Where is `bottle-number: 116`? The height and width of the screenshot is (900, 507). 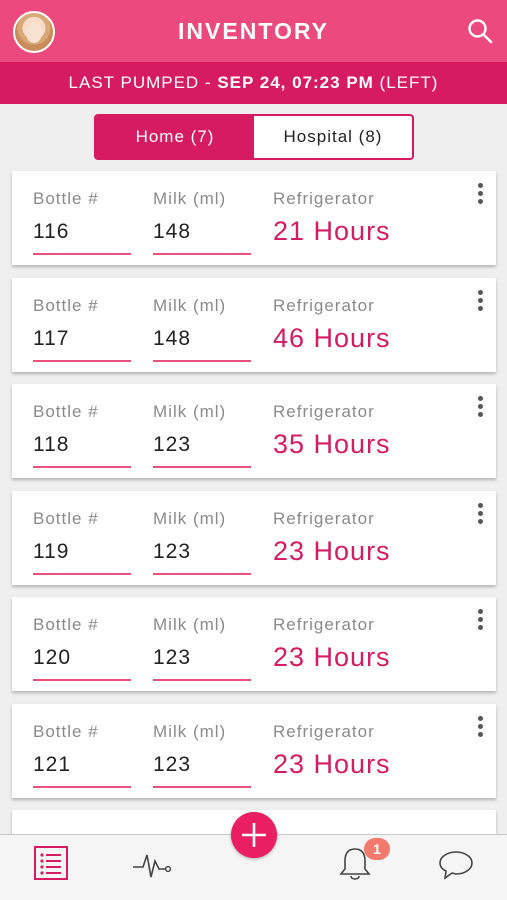 bottle-number: 116 is located at coordinates (51, 232).